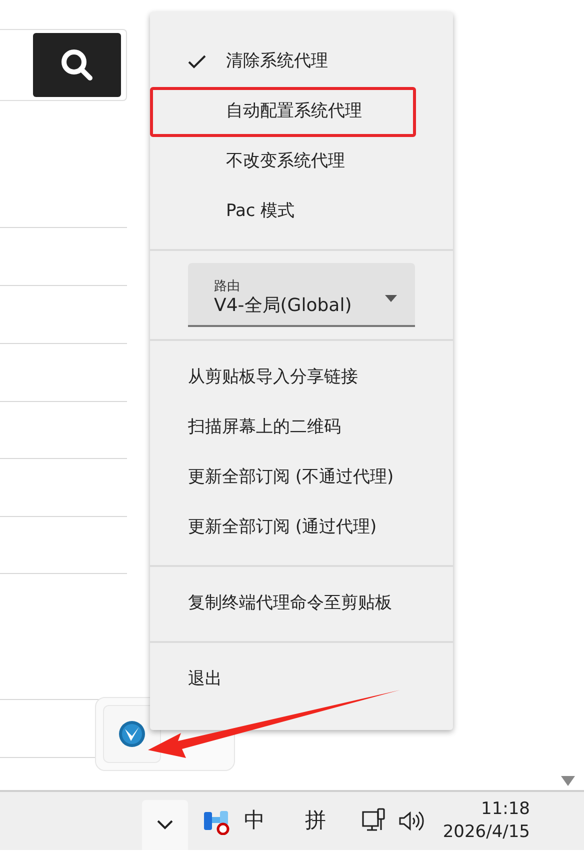 The image size is (584, 859). Describe the element at coordinates (391, 298) in the screenshot. I see `caret-icon` at that location.